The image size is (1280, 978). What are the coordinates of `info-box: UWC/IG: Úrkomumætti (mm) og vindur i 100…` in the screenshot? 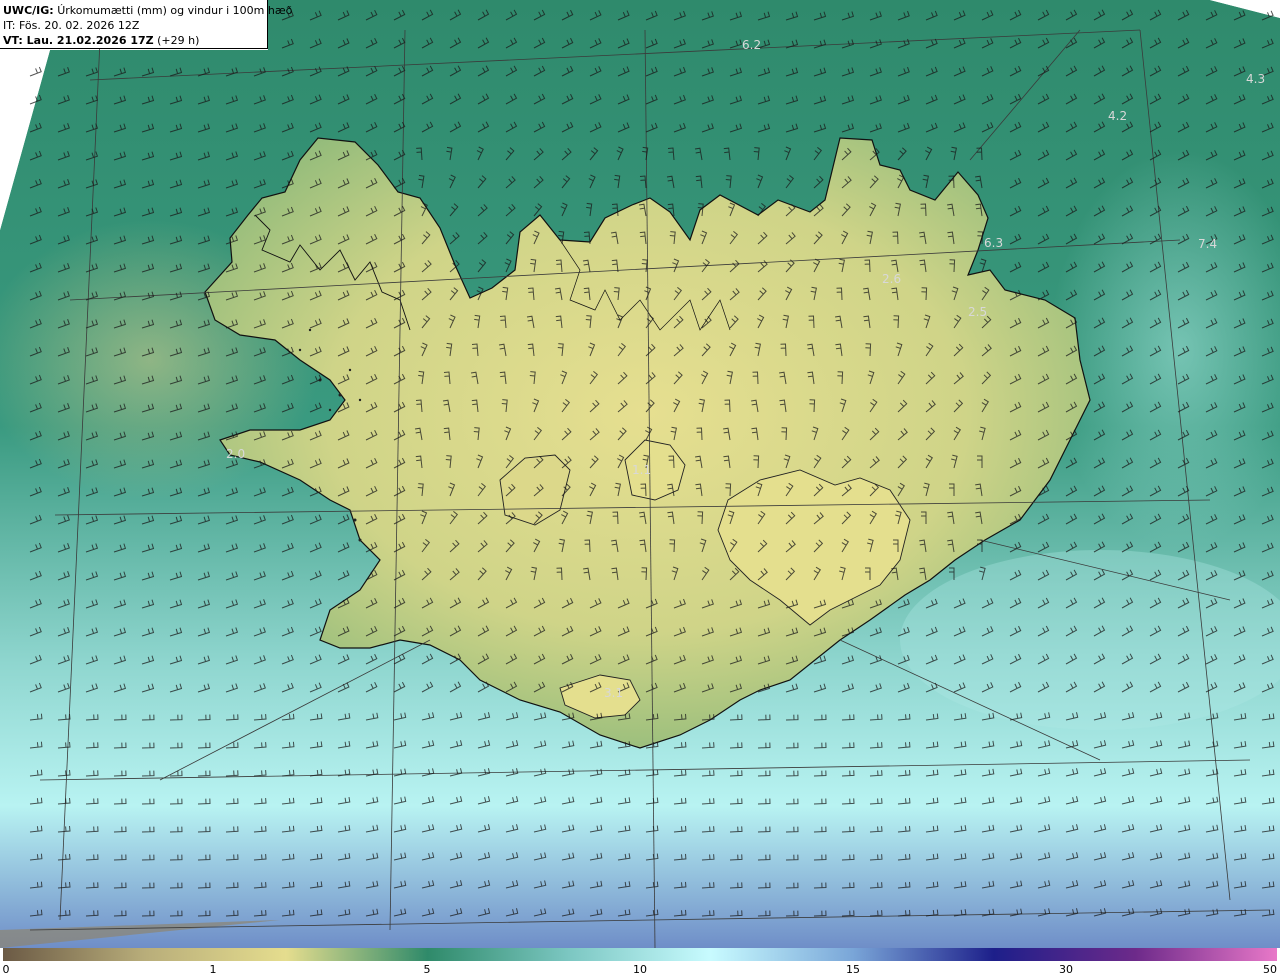 It's located at (146, 24).